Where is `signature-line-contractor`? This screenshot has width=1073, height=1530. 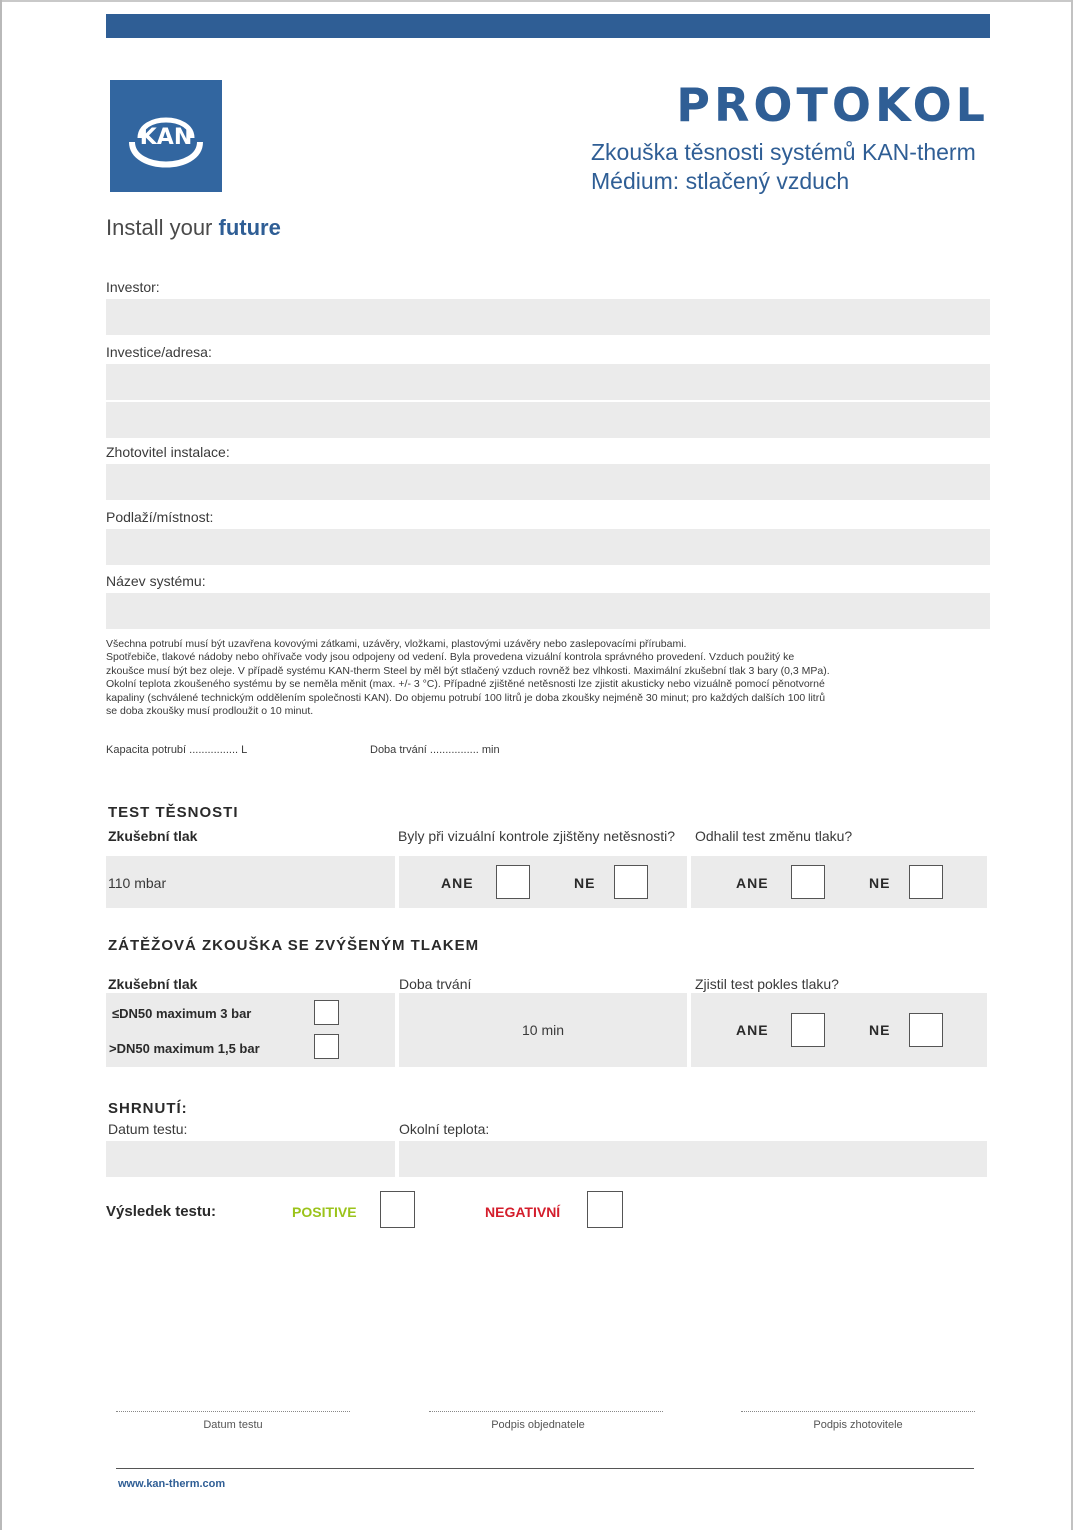
signature-line-contractor is located at coordinates (858, 1411).